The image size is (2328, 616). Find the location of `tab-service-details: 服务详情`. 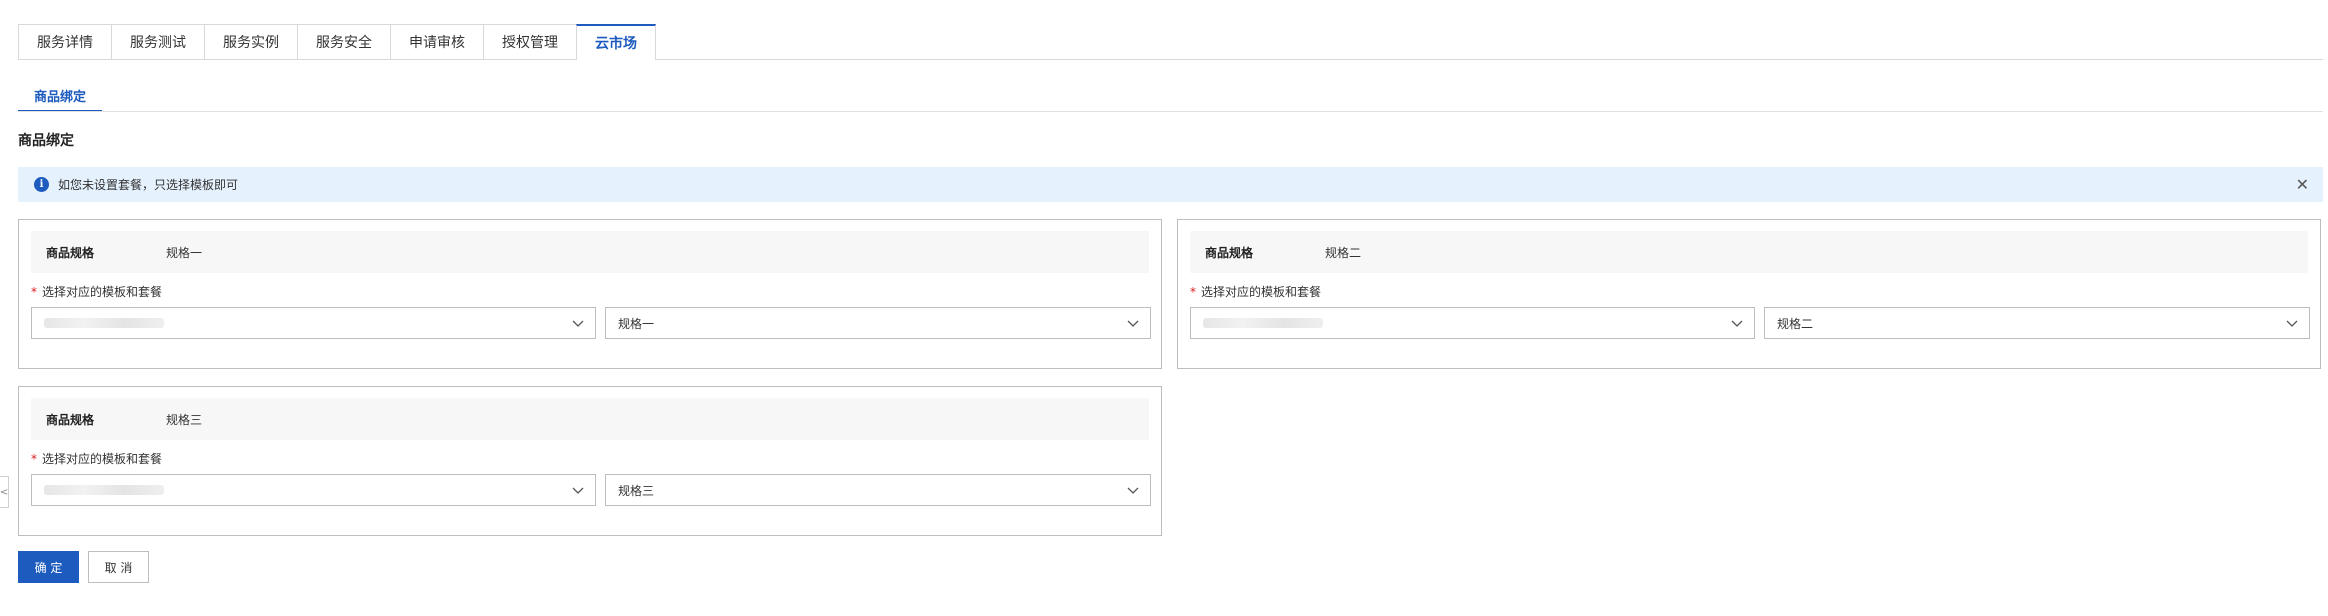

tab-service-details: 服务详情 is located at coordinates (65, 41).